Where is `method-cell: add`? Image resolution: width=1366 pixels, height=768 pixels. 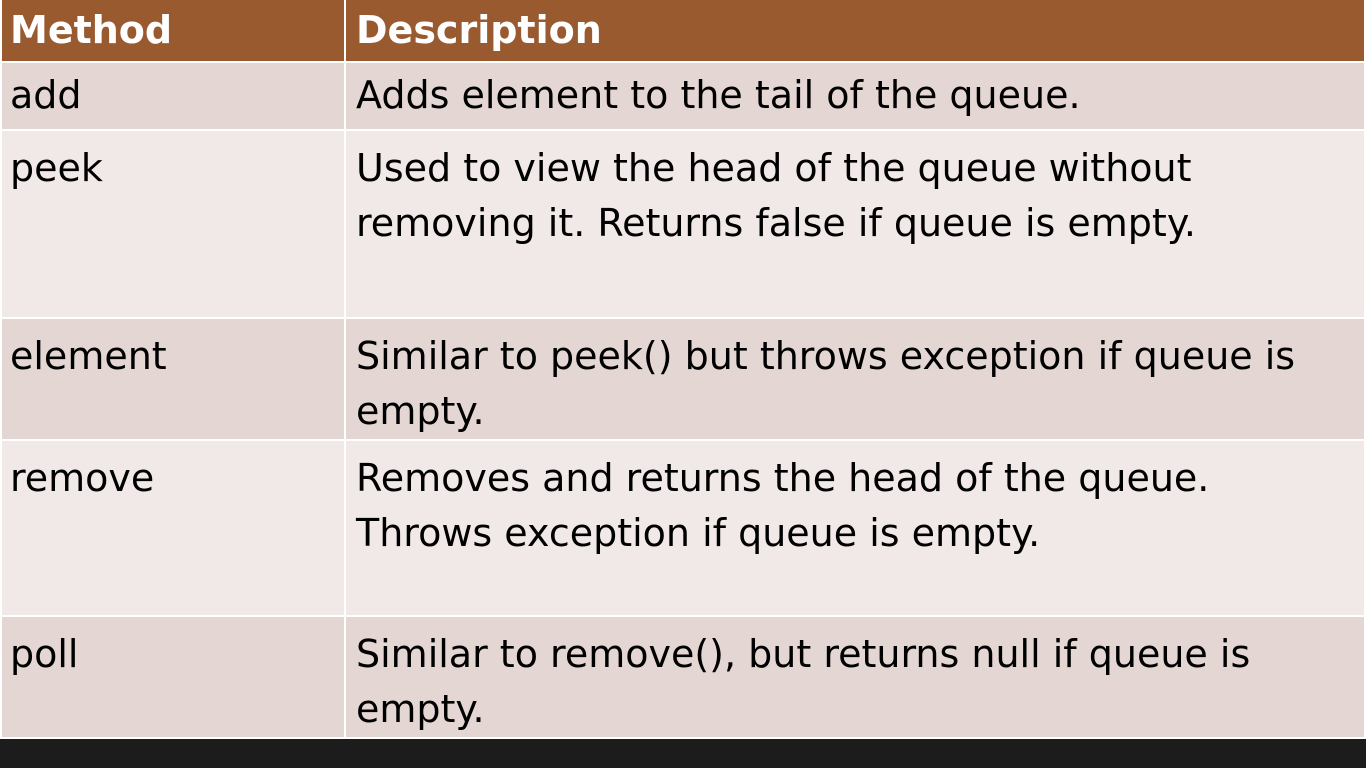
method-cell: add is located at coordinates (173, 96).